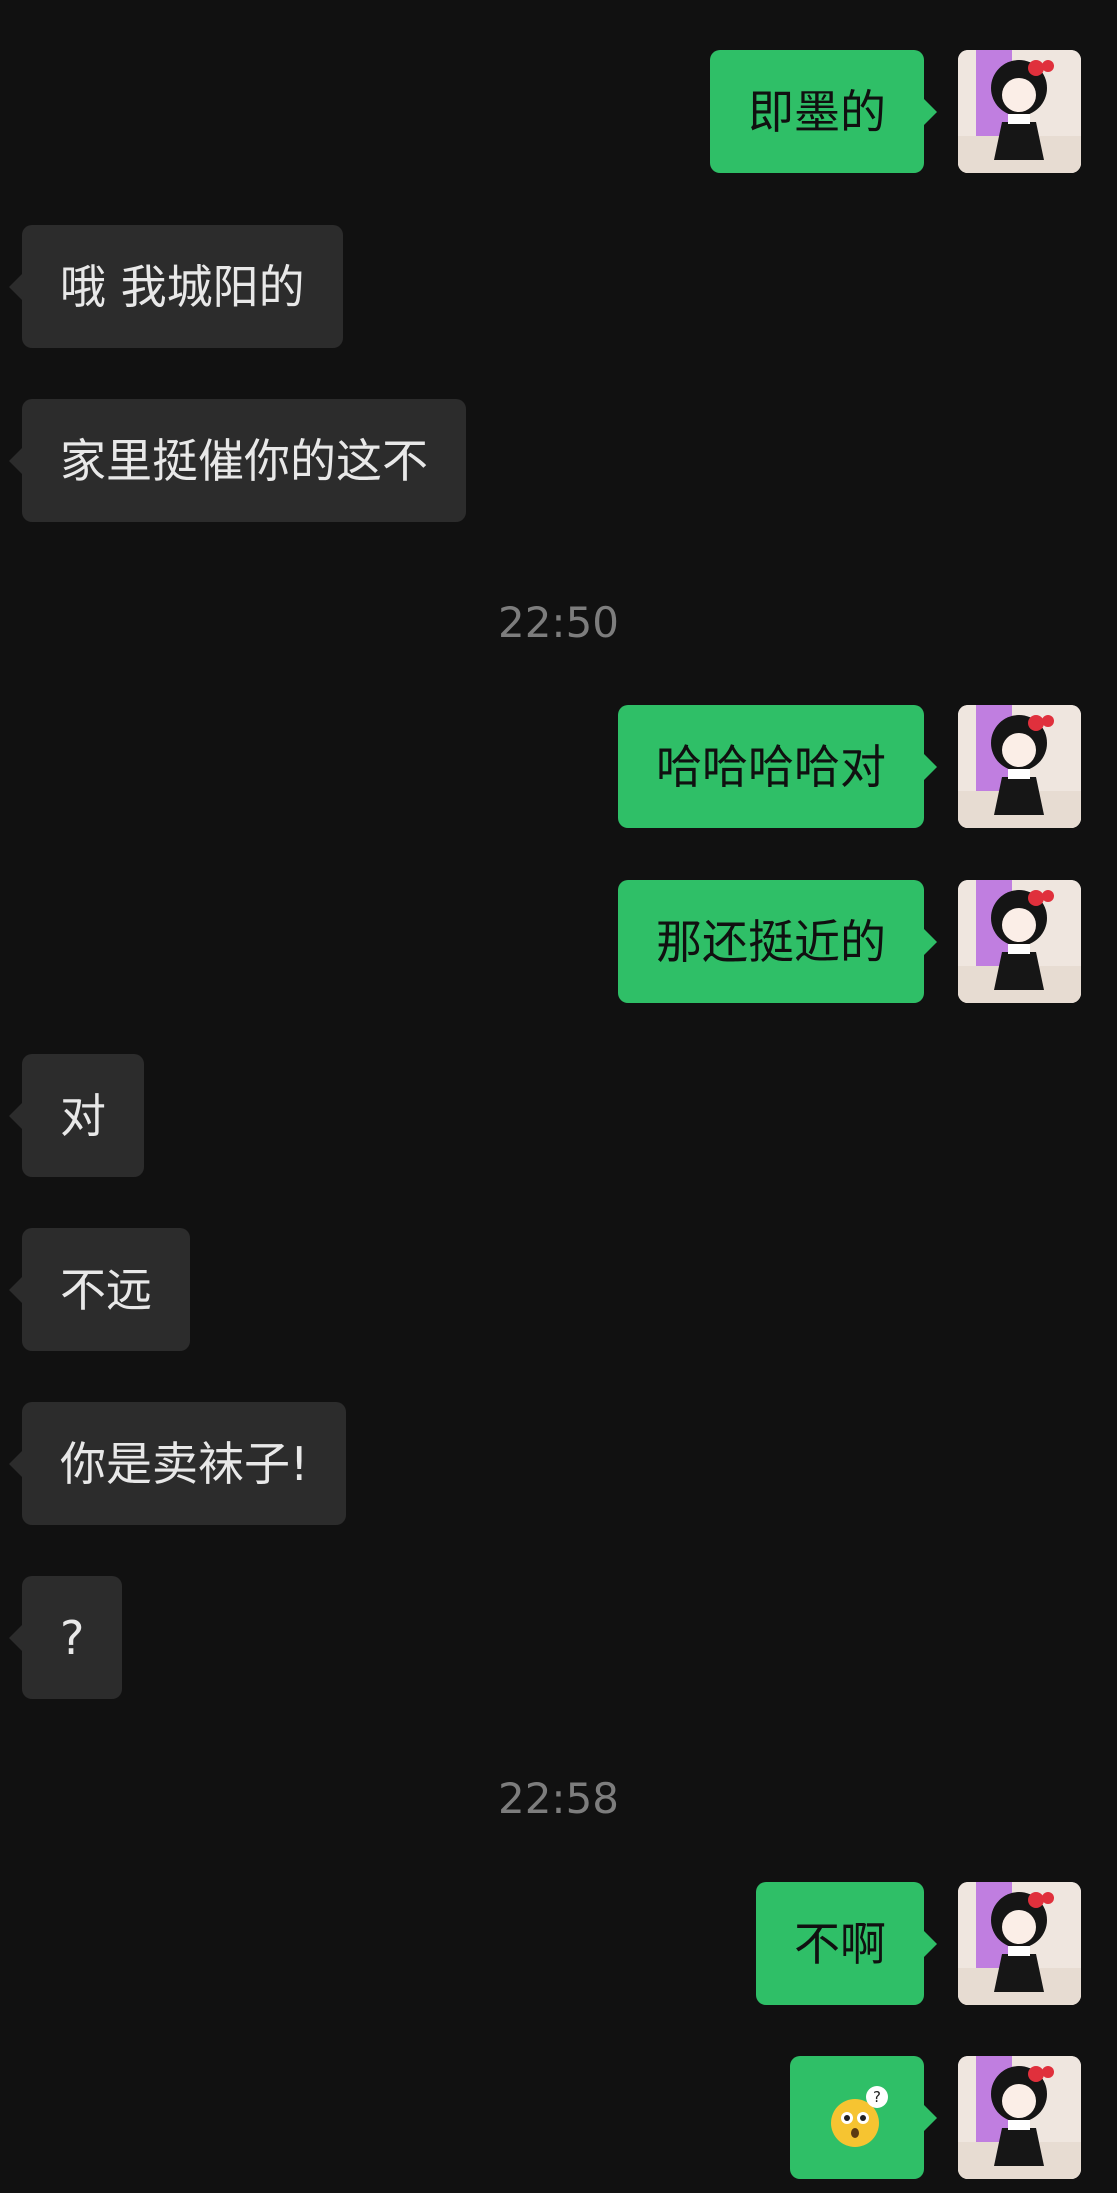 This screenshot has width=1117, height=2193. I want to click on message-bubble-outgoing: 不啊, so click(846, 1943).